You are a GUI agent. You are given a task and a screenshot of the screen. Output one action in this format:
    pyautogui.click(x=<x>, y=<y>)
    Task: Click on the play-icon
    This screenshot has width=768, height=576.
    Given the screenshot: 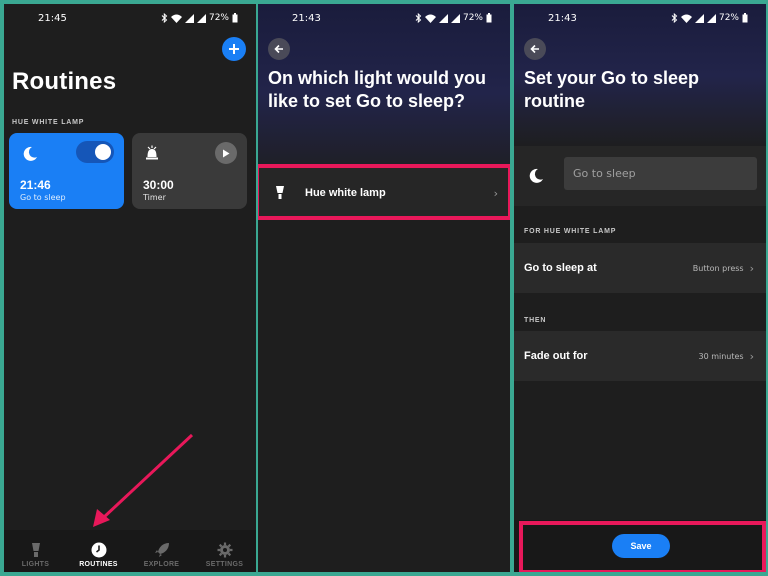 What is the action you would take?
    pyautogui.click(x=226, y=153)
    